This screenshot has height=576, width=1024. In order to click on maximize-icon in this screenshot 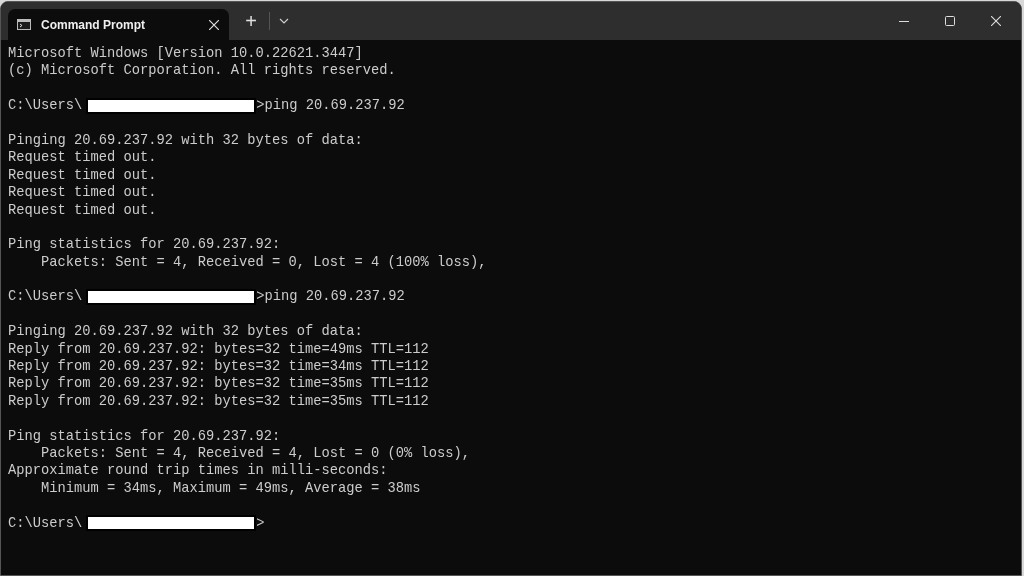, I will do `click(950, 21)`.